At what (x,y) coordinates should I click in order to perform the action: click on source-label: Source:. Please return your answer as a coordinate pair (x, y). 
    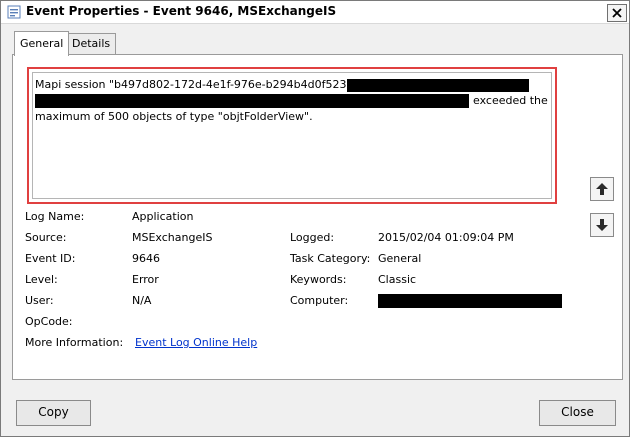
    Looking at the image, I should click on (46, 237).